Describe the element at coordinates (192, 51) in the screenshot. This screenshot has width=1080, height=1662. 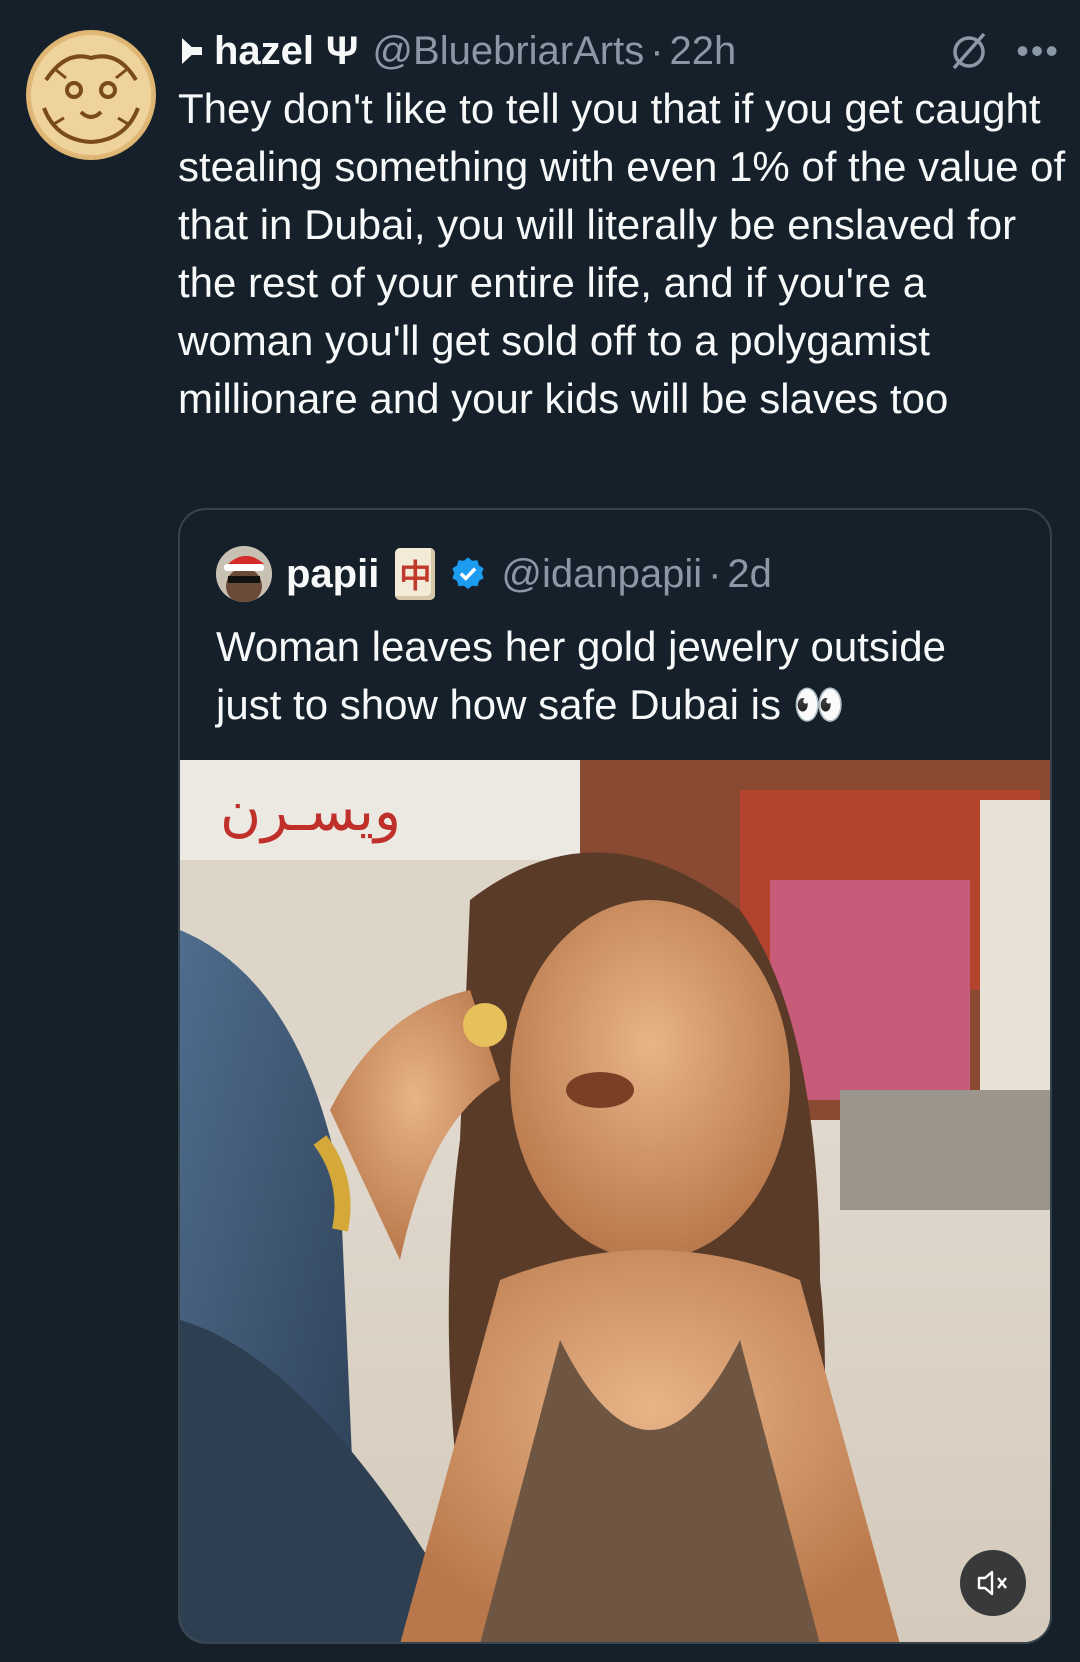
I see `arrow-pin-icon` at that location.